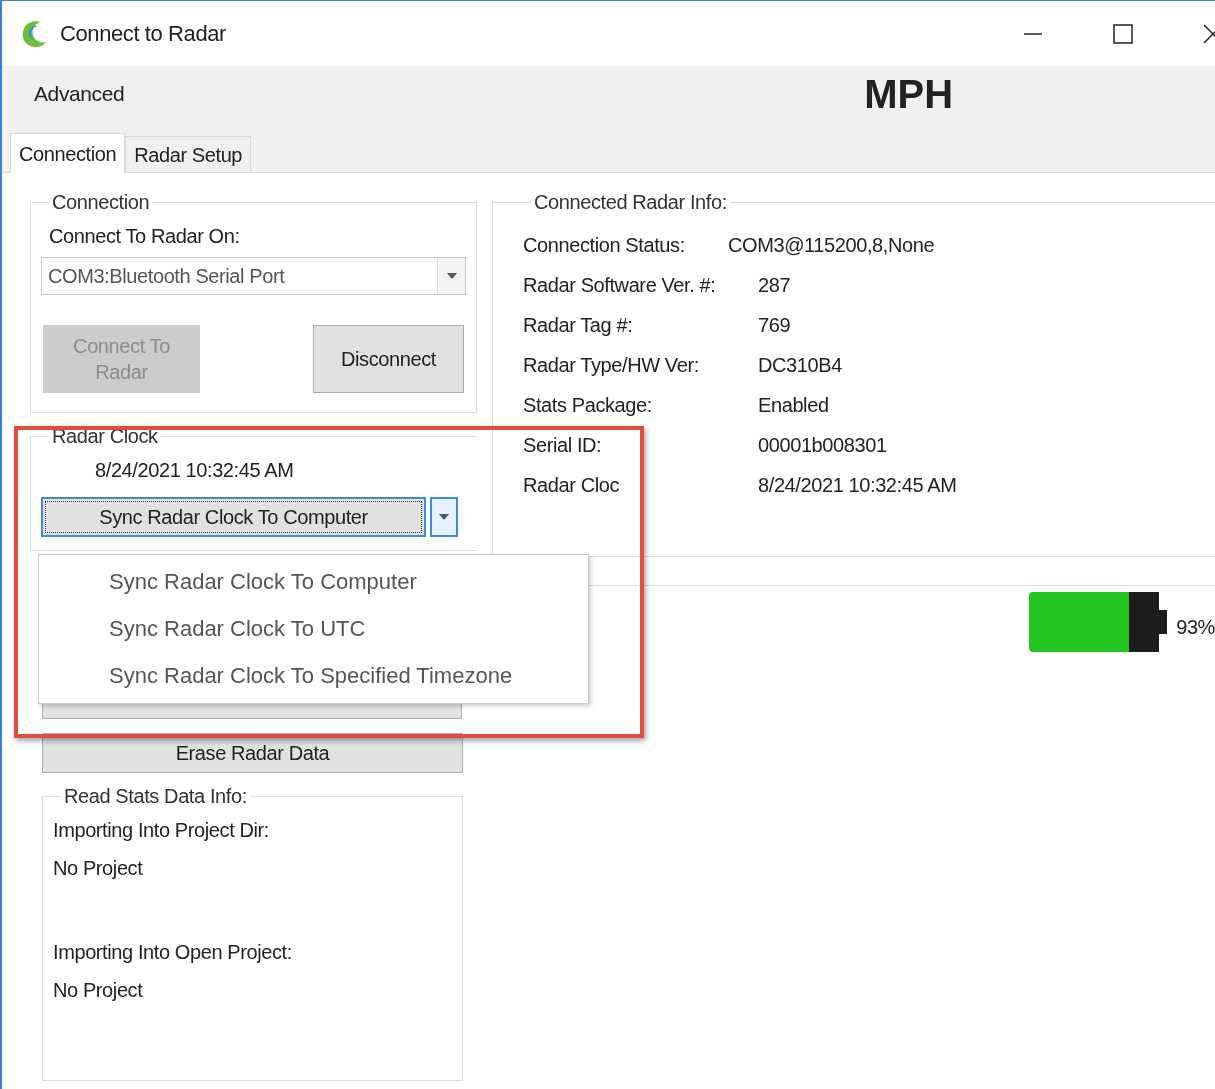 The height and width of the screenshot is (1089, 1215). What do you see at coordinates (909, 94) in the screenshot?
I see `unit-label: MPH` at bounding box center [909, 94].